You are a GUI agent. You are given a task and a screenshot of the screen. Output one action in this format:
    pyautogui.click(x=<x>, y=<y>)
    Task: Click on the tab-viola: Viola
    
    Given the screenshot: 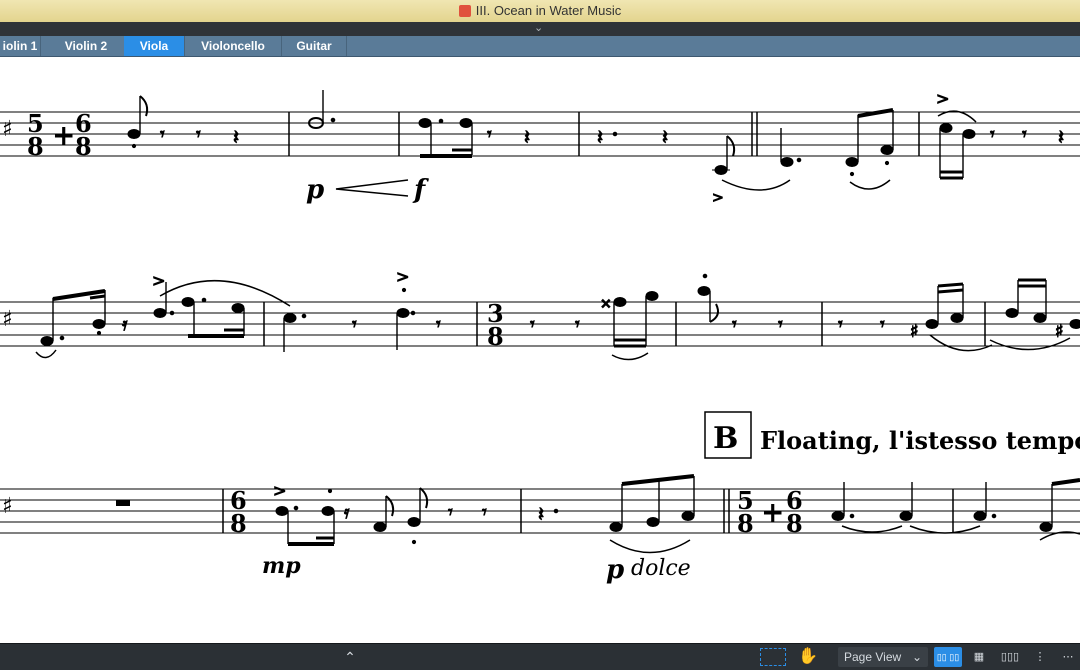 What is the action you would take?
    pyautogui.click(x=154, y=46)
    